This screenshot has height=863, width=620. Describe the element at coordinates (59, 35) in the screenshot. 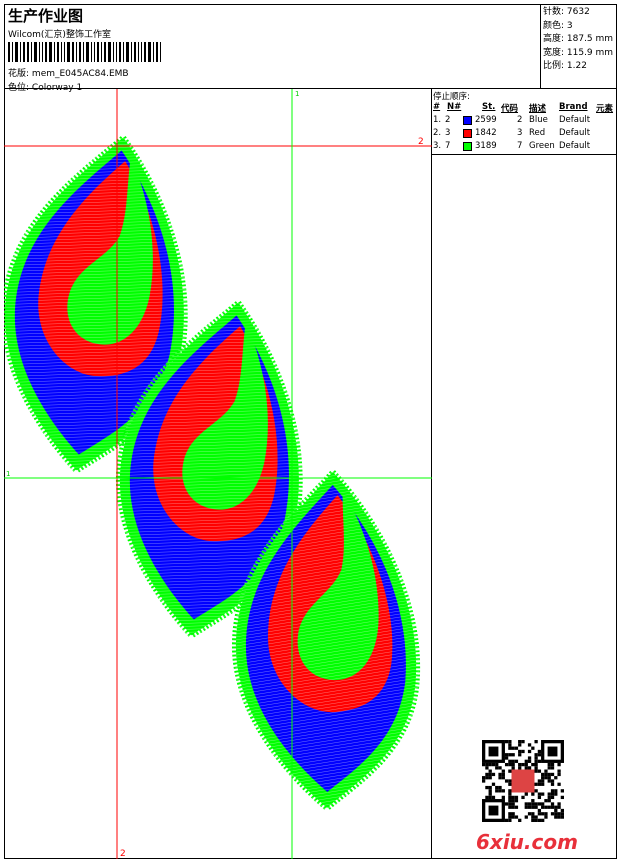

I see `company-name: Wilcom(汇京)整饰工作室` at that location.